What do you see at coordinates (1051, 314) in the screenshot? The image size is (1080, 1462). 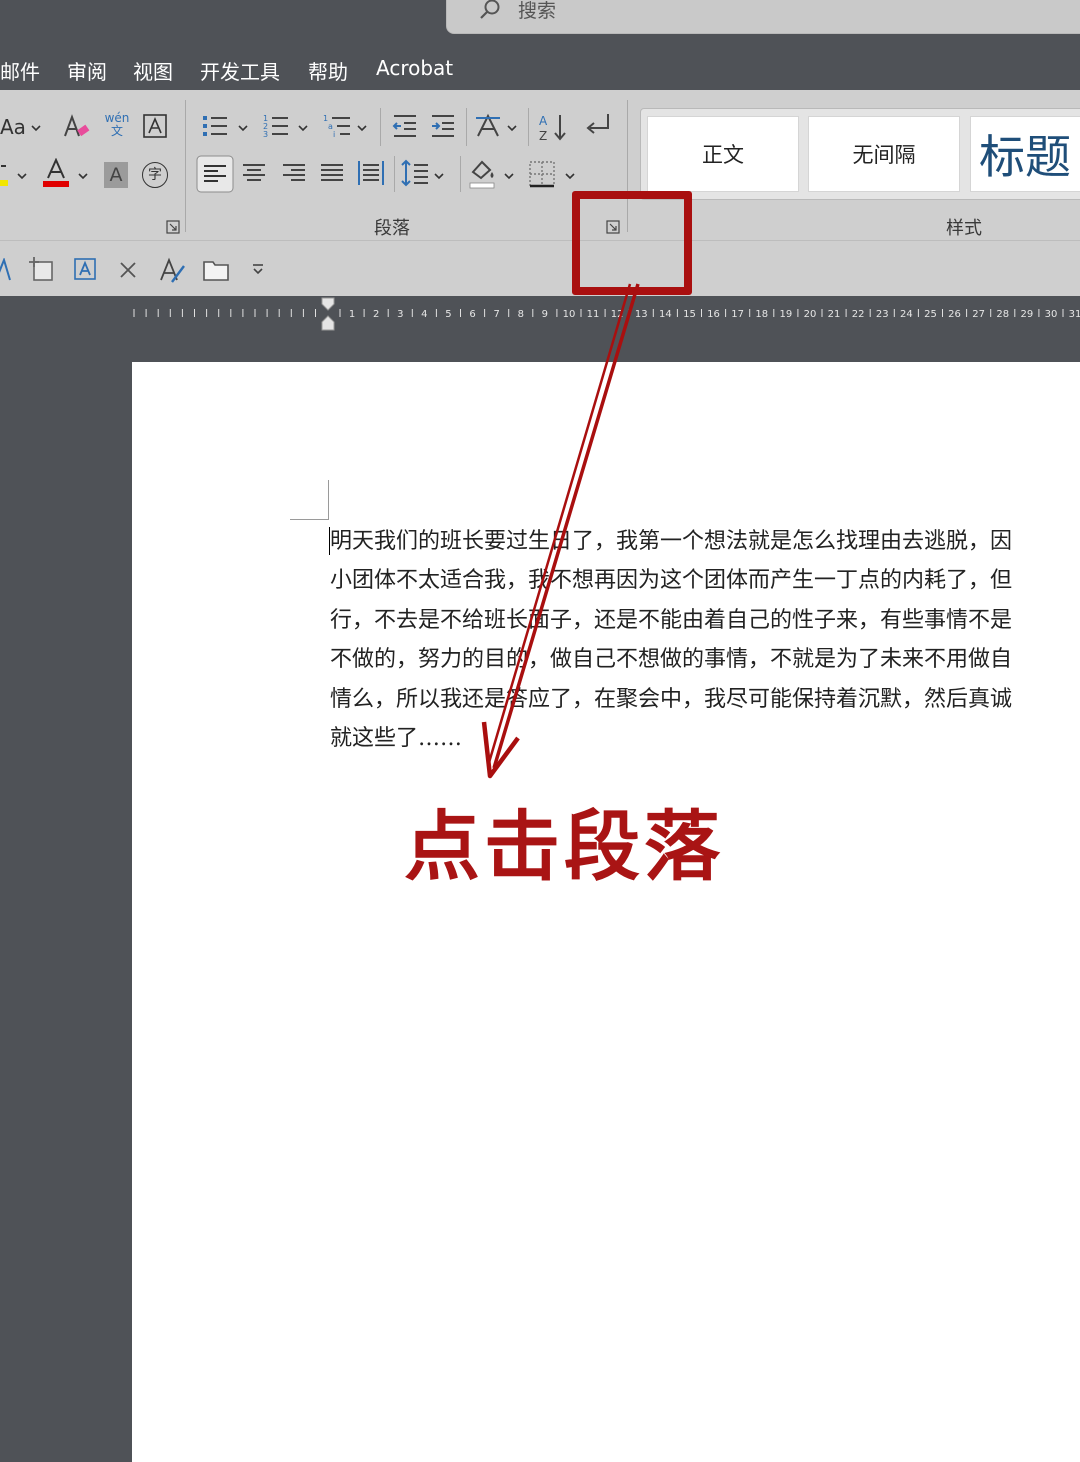 I see `ruler-number: 30` at bounding box center [1051, 314].